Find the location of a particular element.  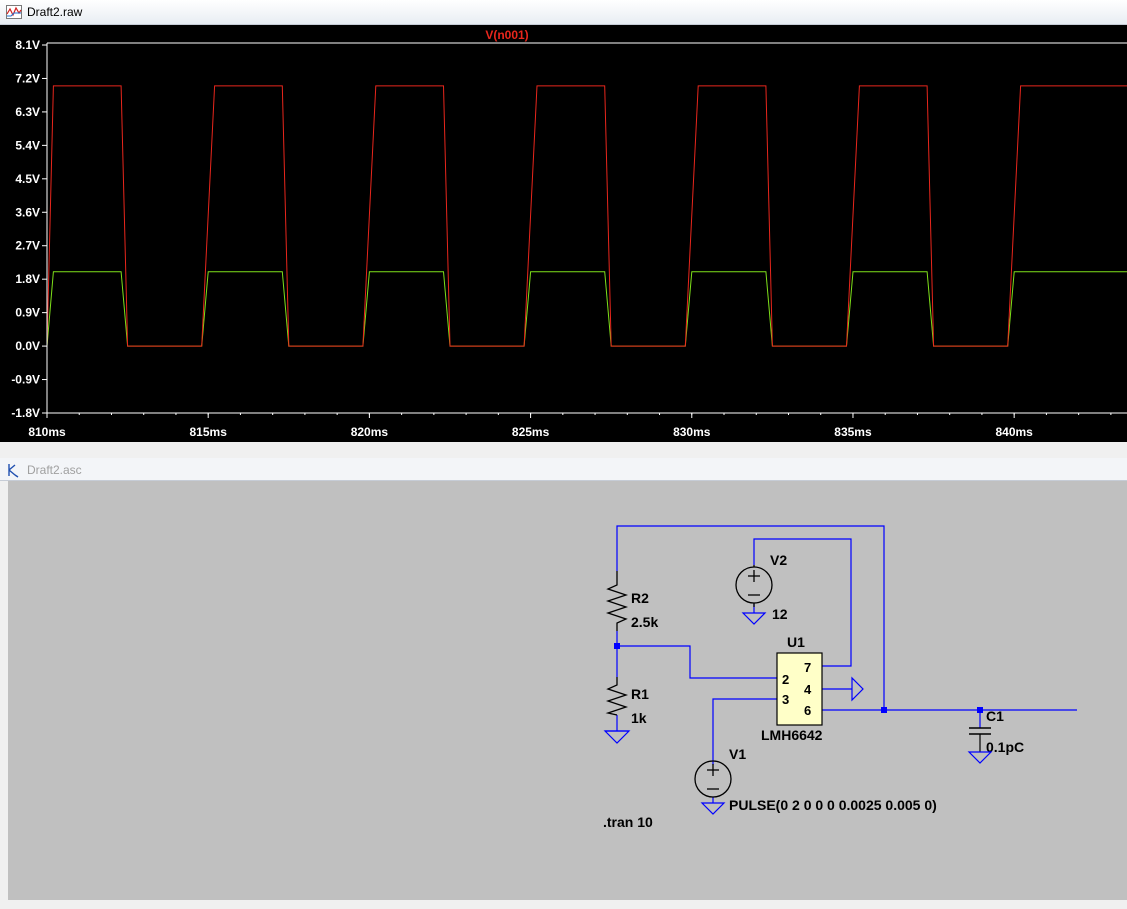

r1-value: 1k is located at coordinates (639, 718).